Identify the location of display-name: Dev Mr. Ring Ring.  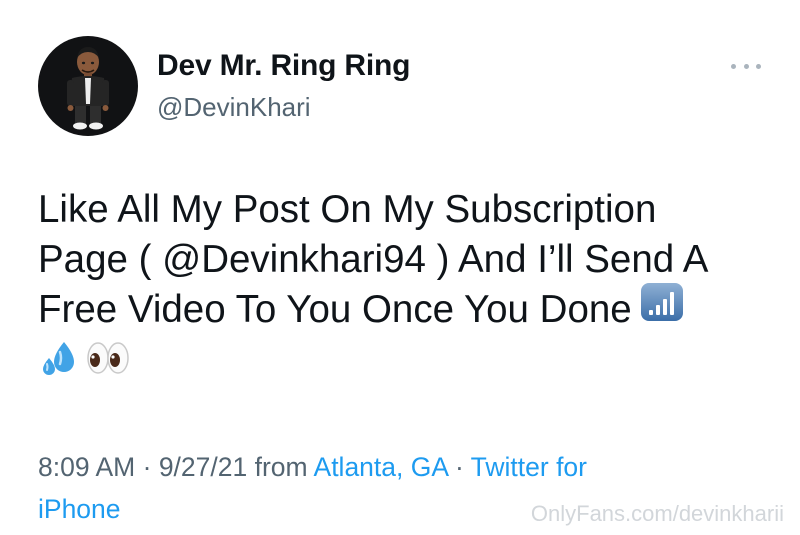
(283, 66).